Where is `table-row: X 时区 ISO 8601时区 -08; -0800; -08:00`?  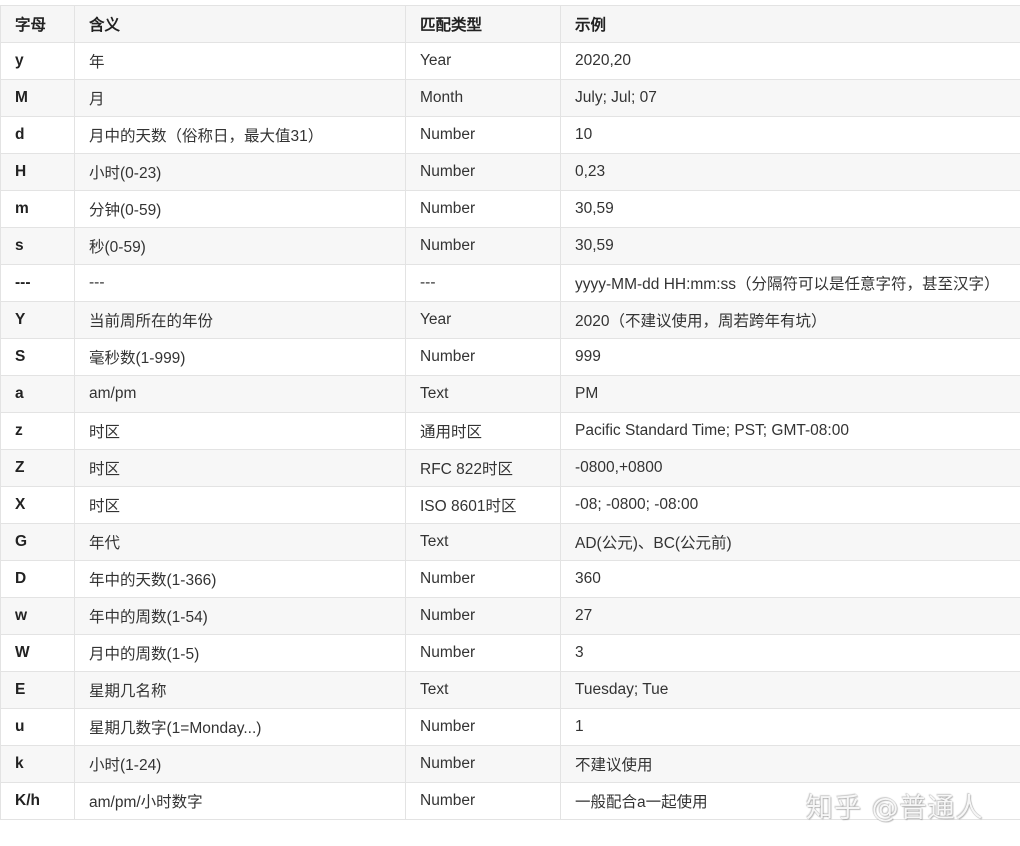 table-row: X 时区 ISO 8601时区 -08; -0800; -08:00 is located at coordinates (510, 505).